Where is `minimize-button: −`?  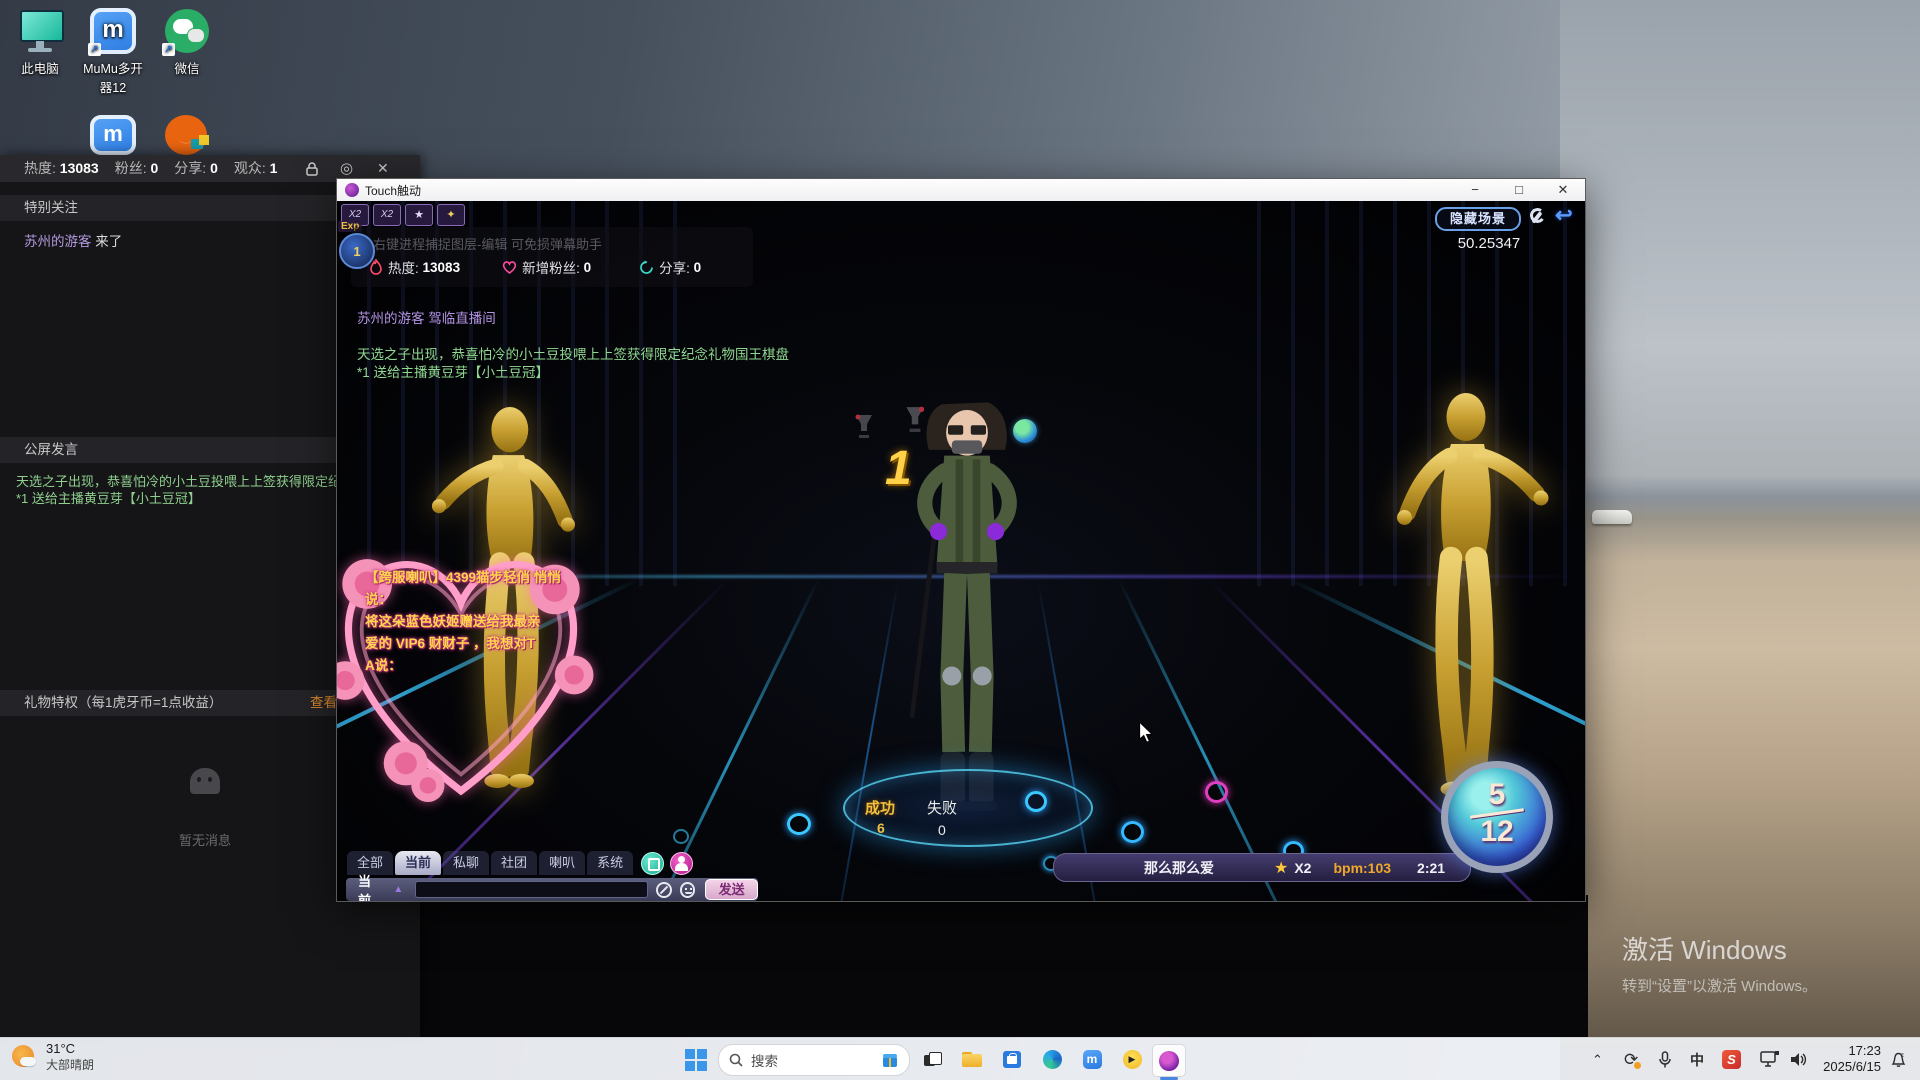 minimize-button: − is located at coordinates (1475, 190).